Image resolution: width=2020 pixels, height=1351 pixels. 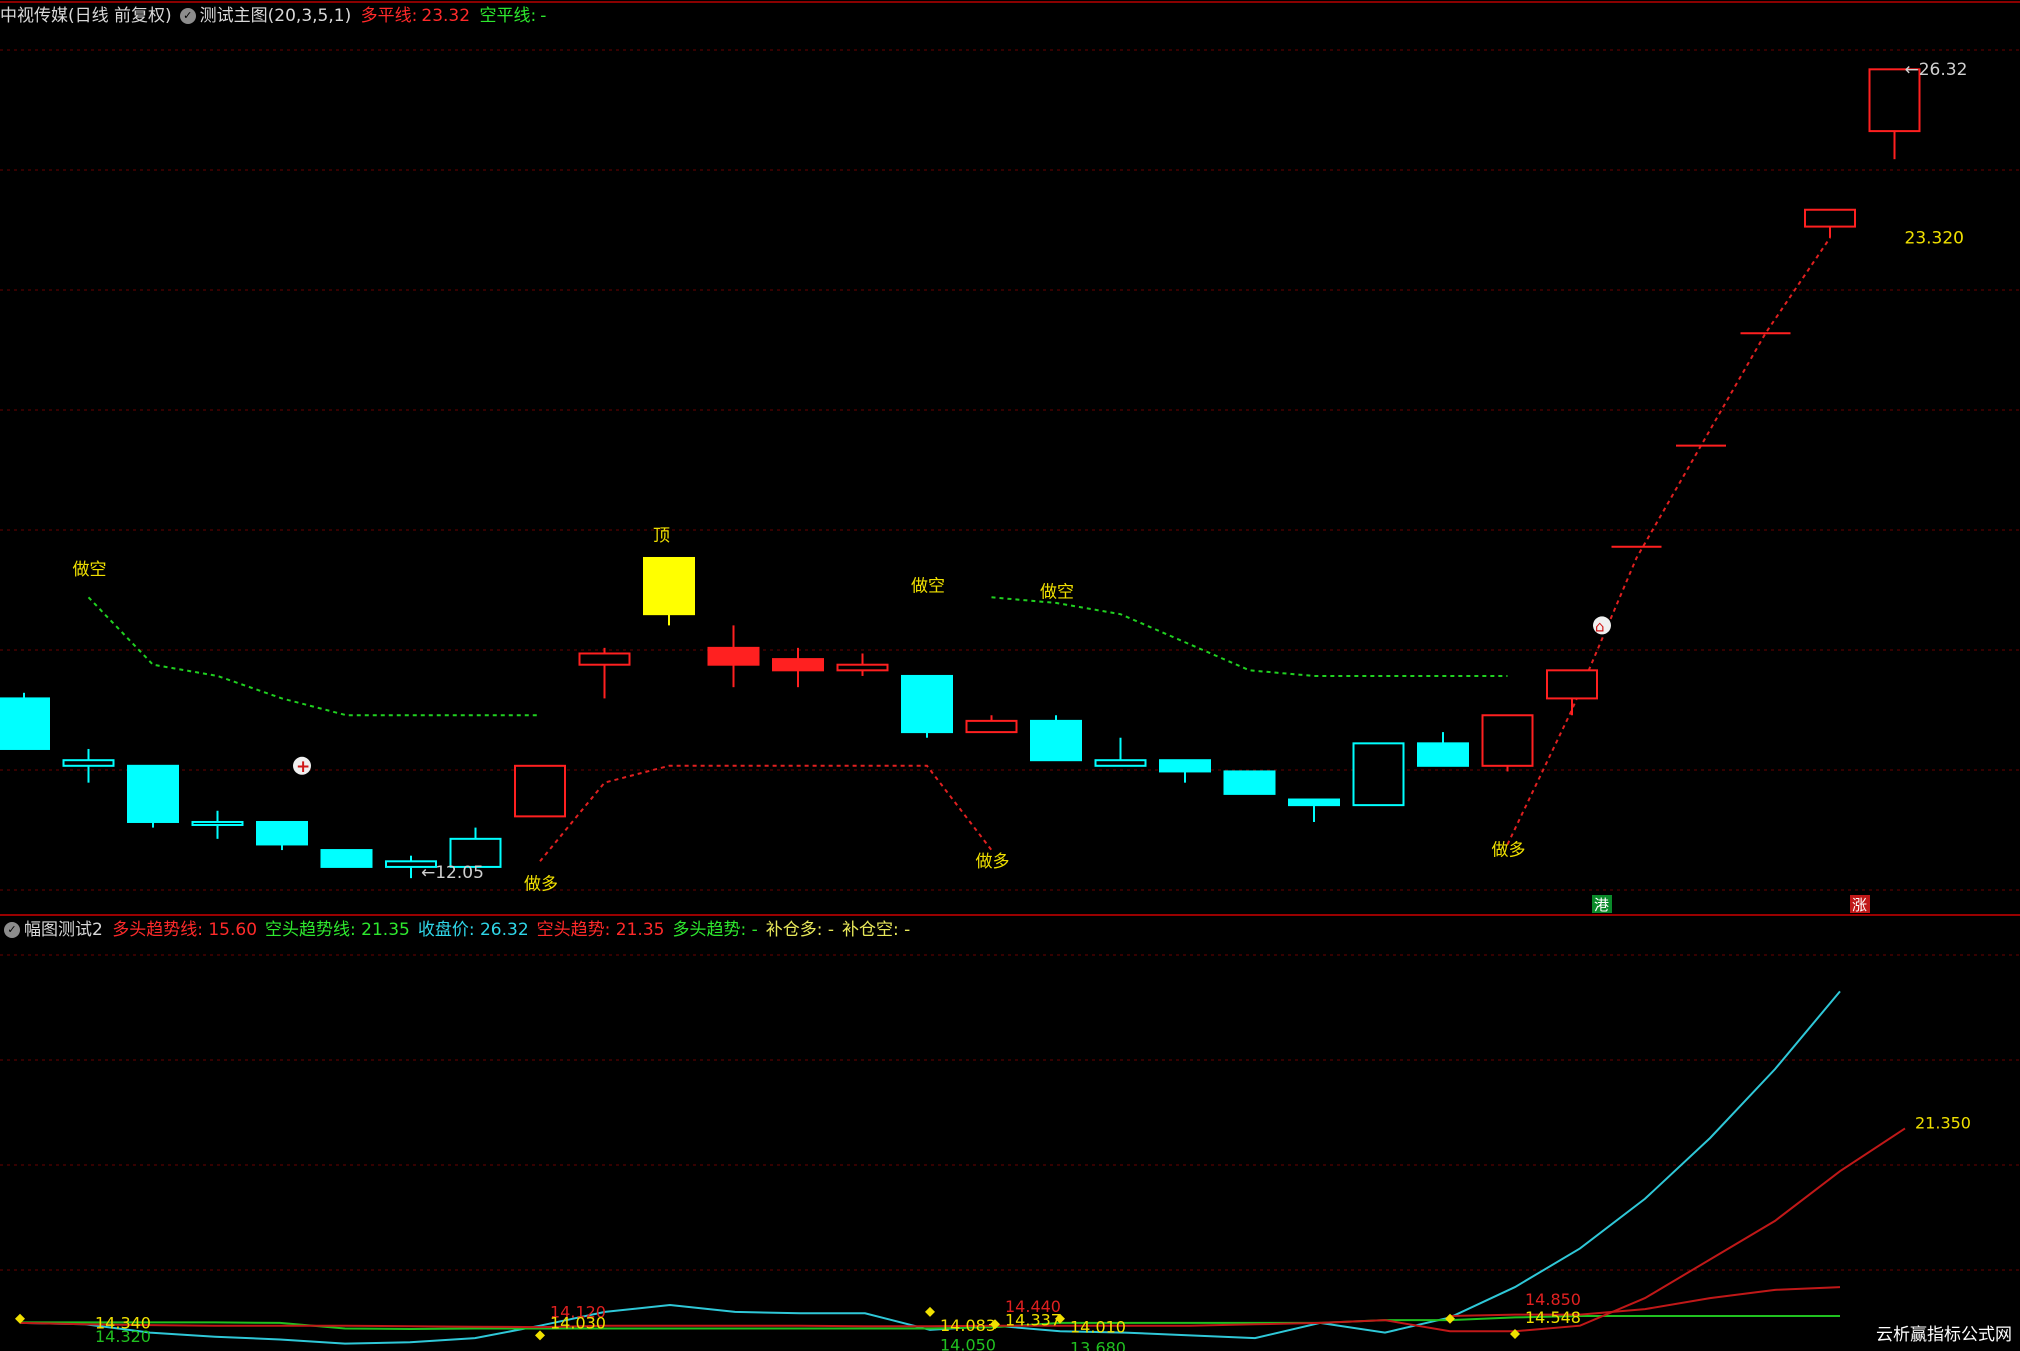 What do you see at coordinates (123, 1336) in the screenshot?
I see `value-label: 14.320` at bounding box center [123, 1336].